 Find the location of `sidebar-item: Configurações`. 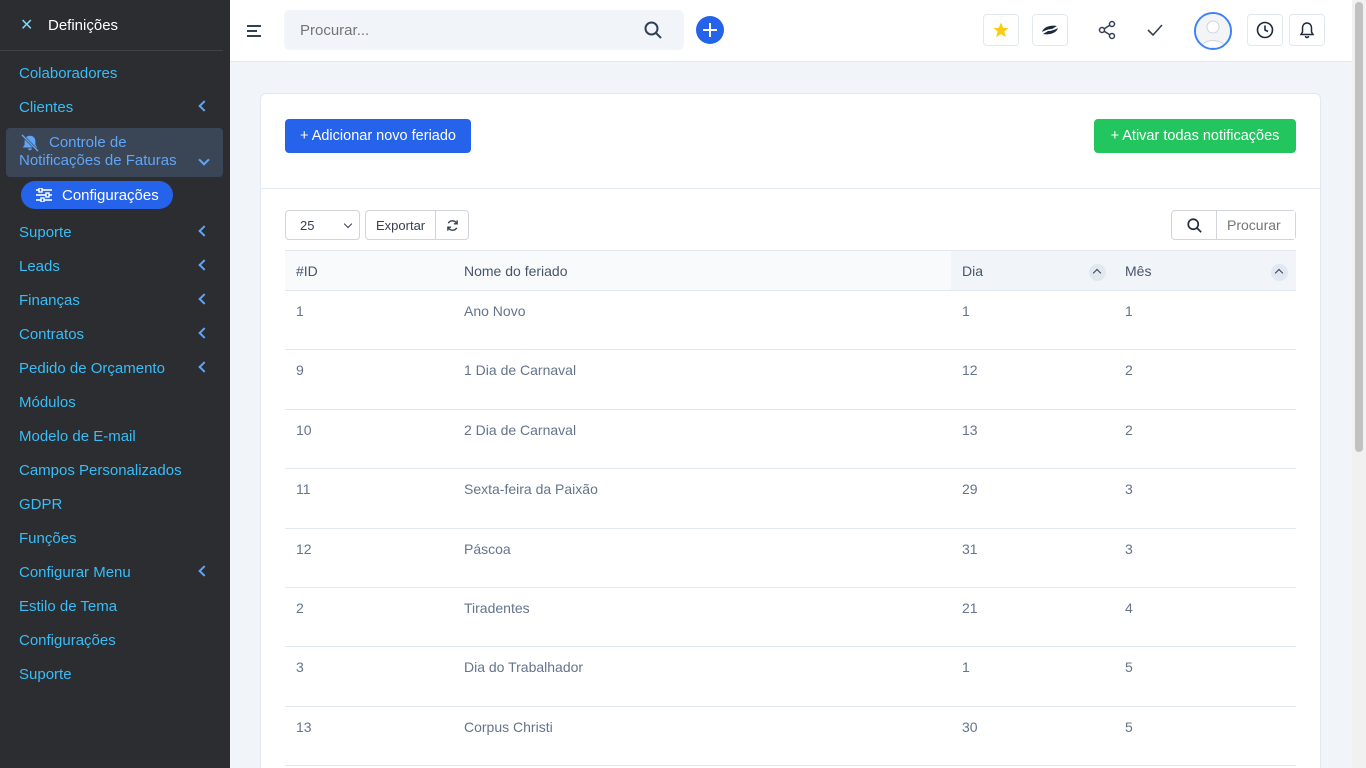

sidebar-item: Configurações is located at coordinates (115, 640).